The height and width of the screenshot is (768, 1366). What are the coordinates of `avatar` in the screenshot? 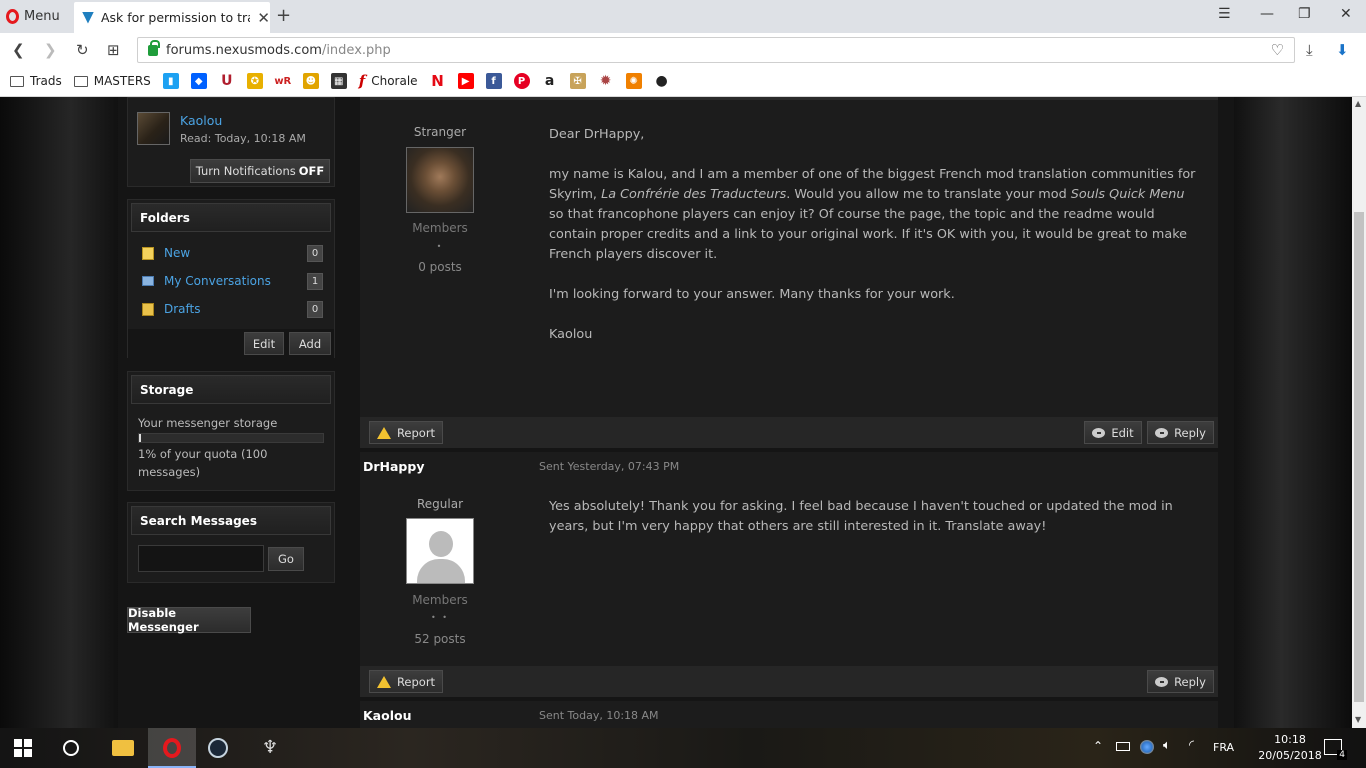 It's located at (153, 128).